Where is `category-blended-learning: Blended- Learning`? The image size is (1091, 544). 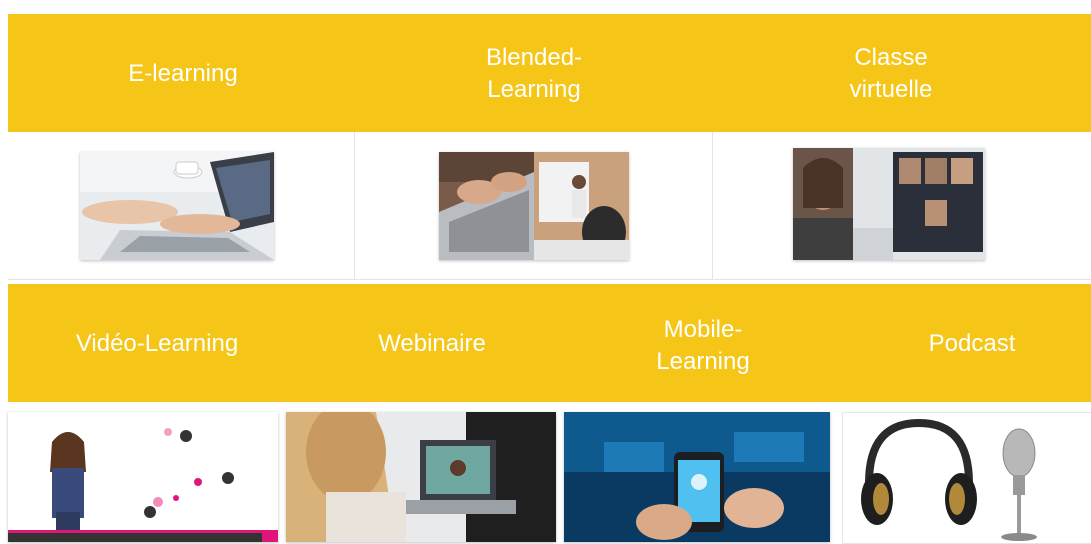
category-blended-learning: Blended- Learning is located at coordinates (534, 74).